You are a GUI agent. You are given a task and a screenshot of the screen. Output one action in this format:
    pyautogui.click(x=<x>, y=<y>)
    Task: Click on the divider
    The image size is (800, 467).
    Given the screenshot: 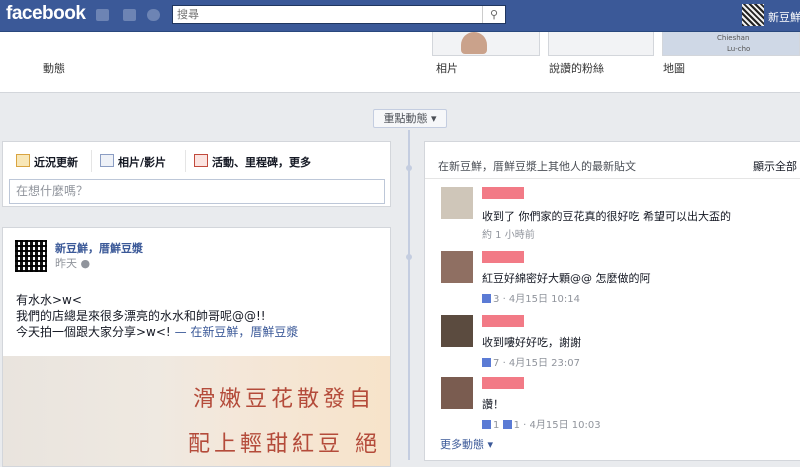 What is the action you would take?
    pyautogui.click(x=612, y=178)
    